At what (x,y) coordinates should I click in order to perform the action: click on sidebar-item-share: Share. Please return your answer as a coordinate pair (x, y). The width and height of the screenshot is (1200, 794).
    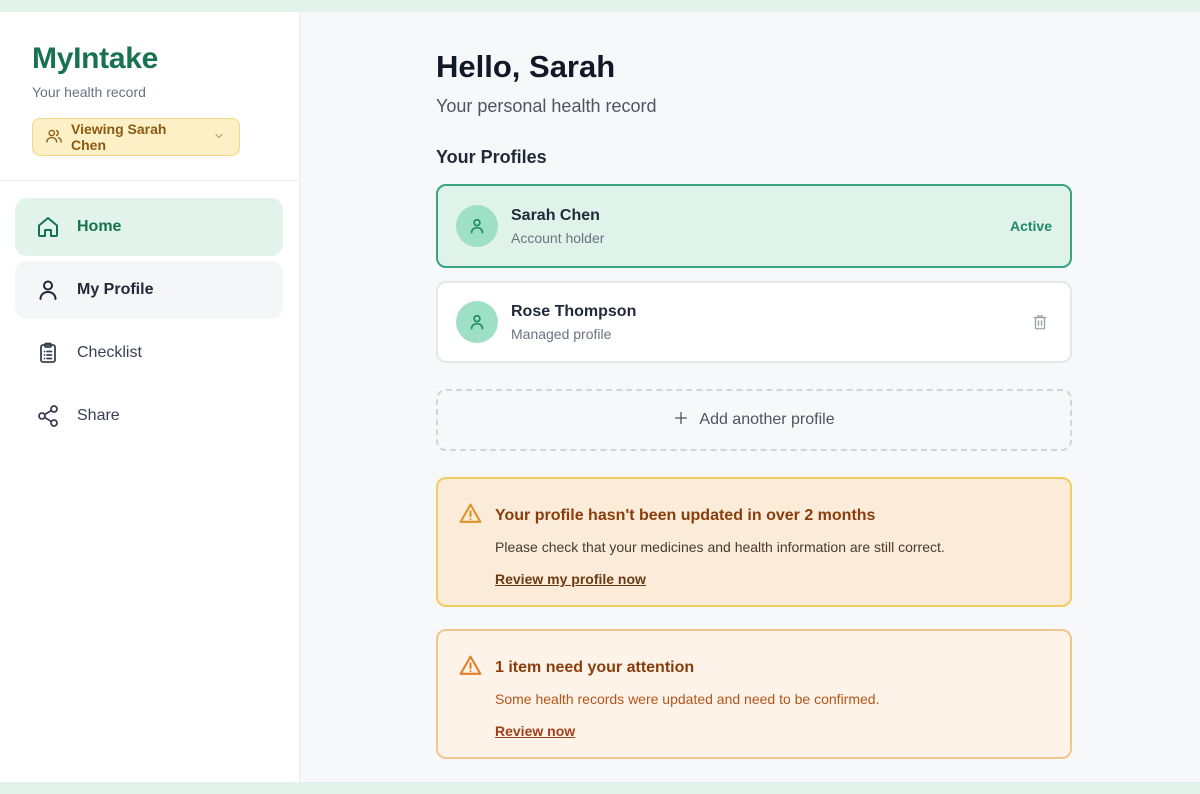
    Looking at the image, I should click on (149, 416).